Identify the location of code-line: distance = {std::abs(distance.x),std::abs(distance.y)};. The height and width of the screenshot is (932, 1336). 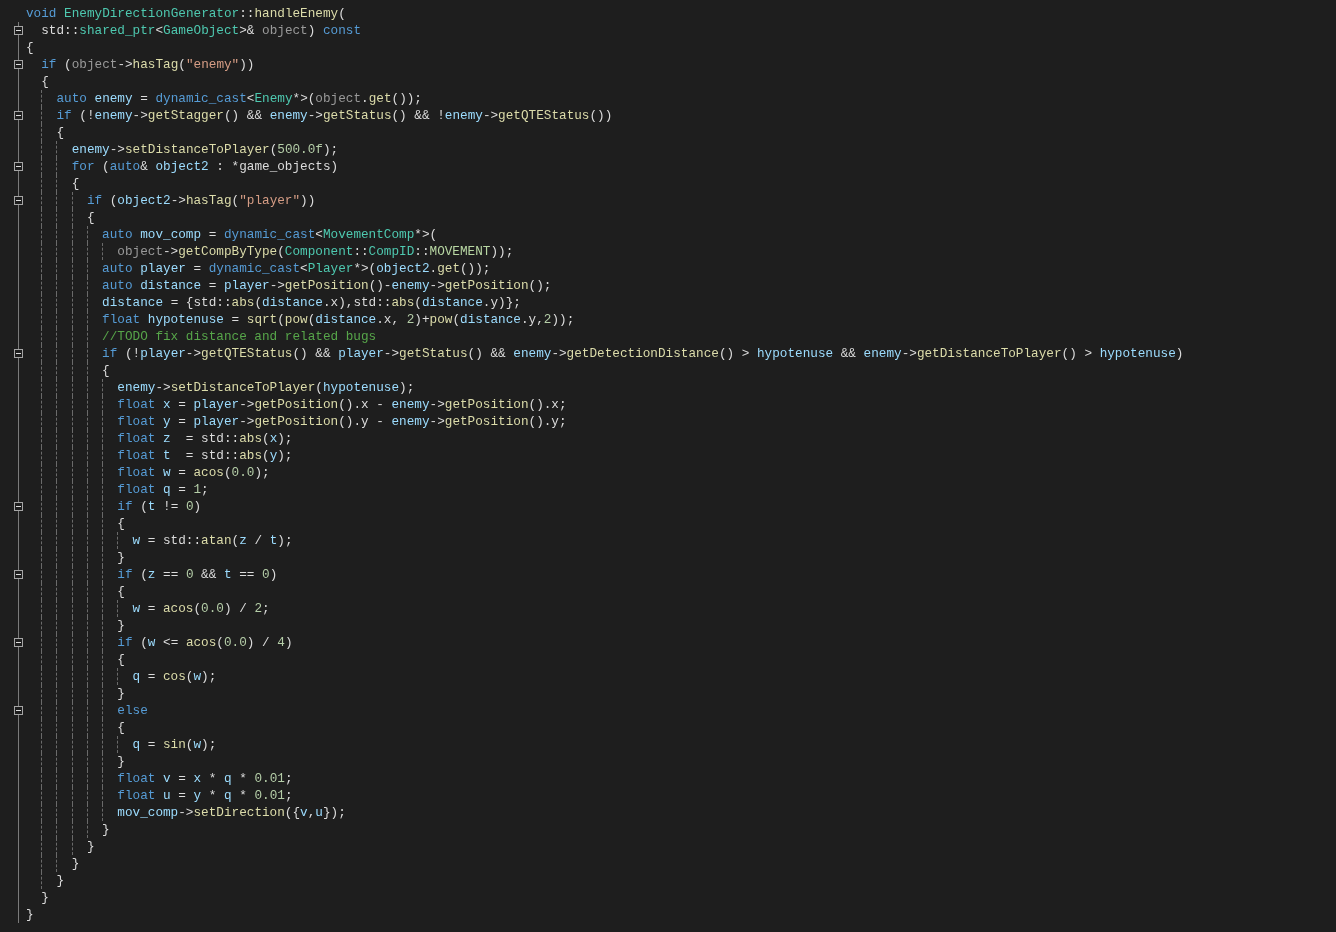
(311, 302).